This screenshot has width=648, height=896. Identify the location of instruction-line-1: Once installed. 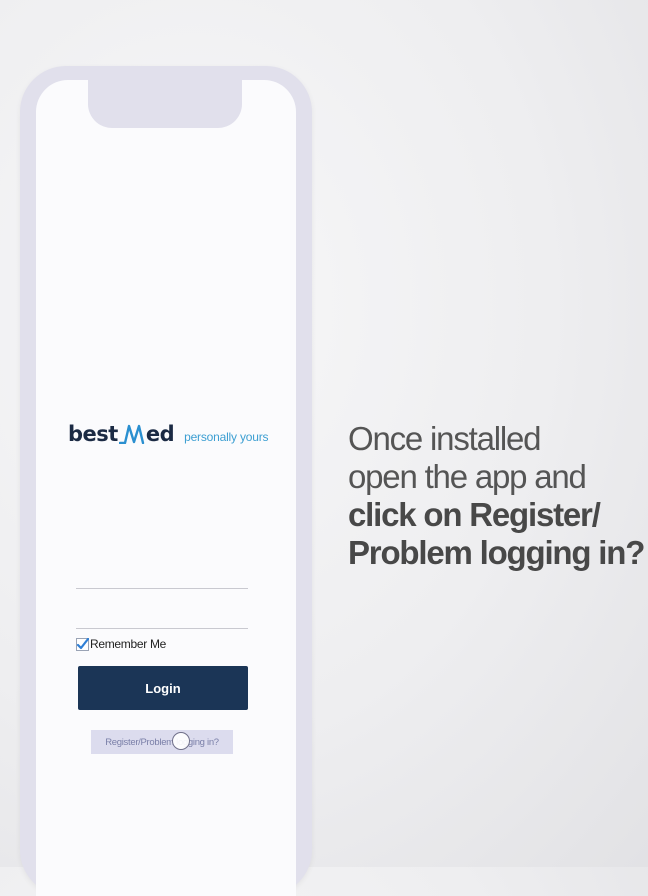
(445, 438).